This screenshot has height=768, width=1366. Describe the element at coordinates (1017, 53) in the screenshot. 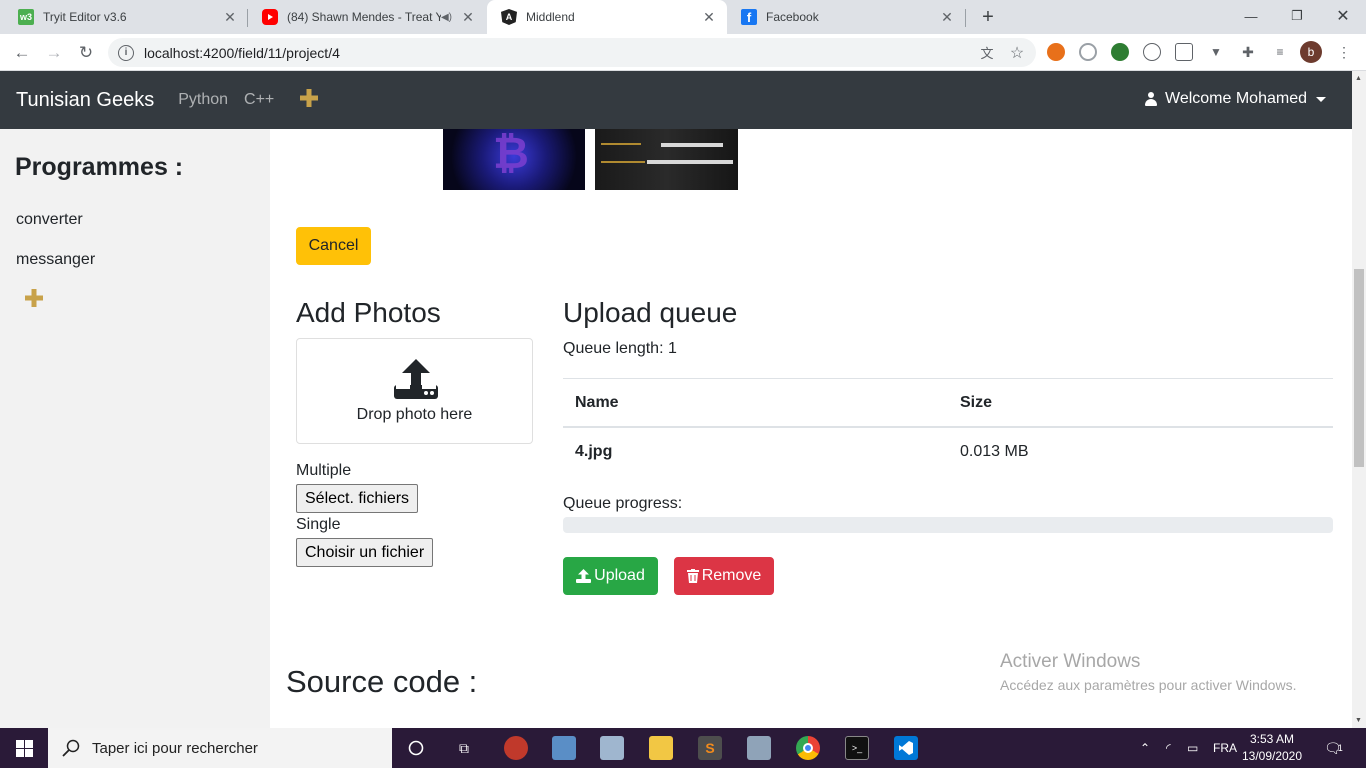

I see `bookmark-star-icon: ☆` at that location.